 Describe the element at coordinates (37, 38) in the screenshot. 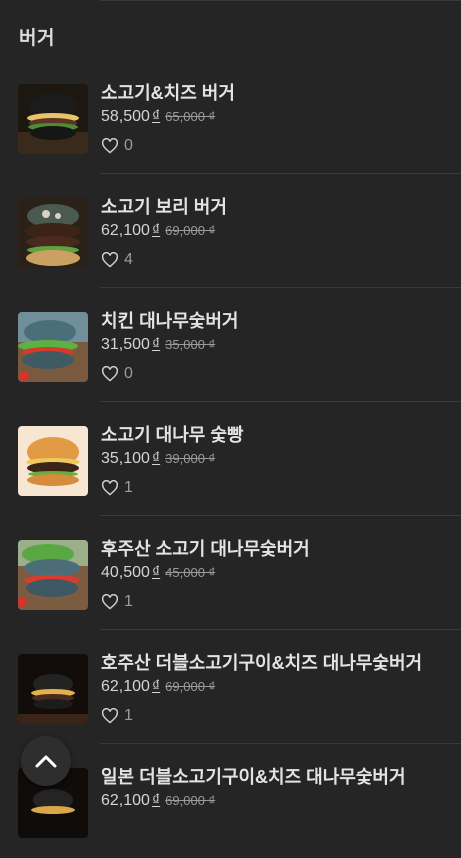

I see `section-title: 버거` at that location.